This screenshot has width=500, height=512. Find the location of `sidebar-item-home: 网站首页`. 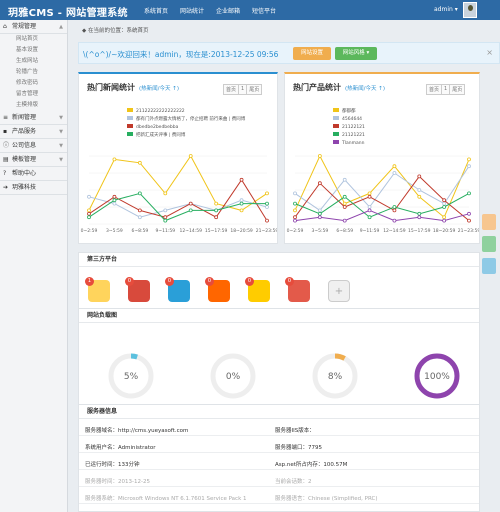

sidebar-item-home: 网站首页 is located at coordinates (33, 39).